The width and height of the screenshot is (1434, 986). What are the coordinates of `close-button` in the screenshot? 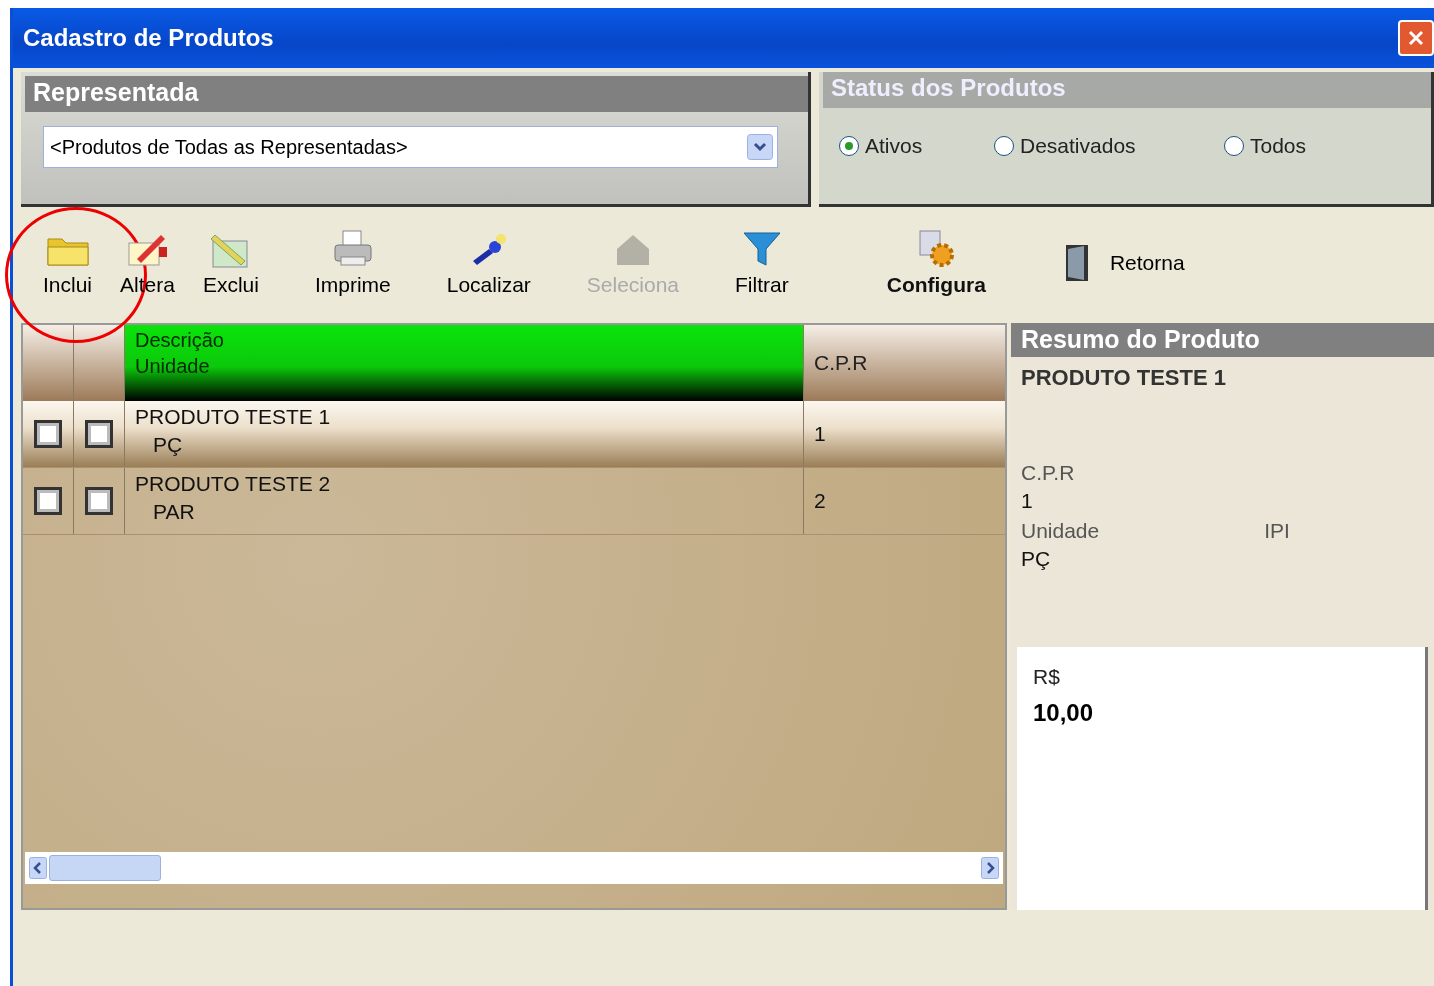 It's located at (1416, 38).